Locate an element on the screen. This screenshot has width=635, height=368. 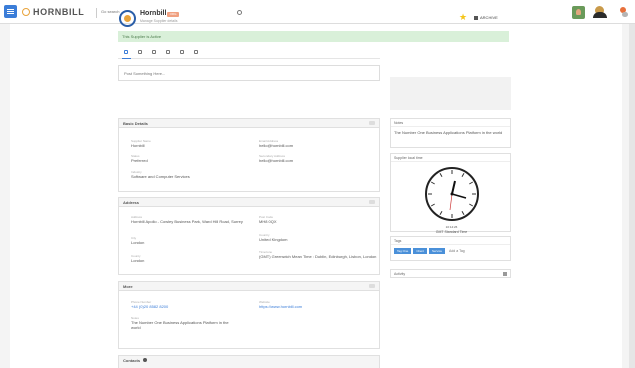
tab-attachments is located at coordinates (140, 52).